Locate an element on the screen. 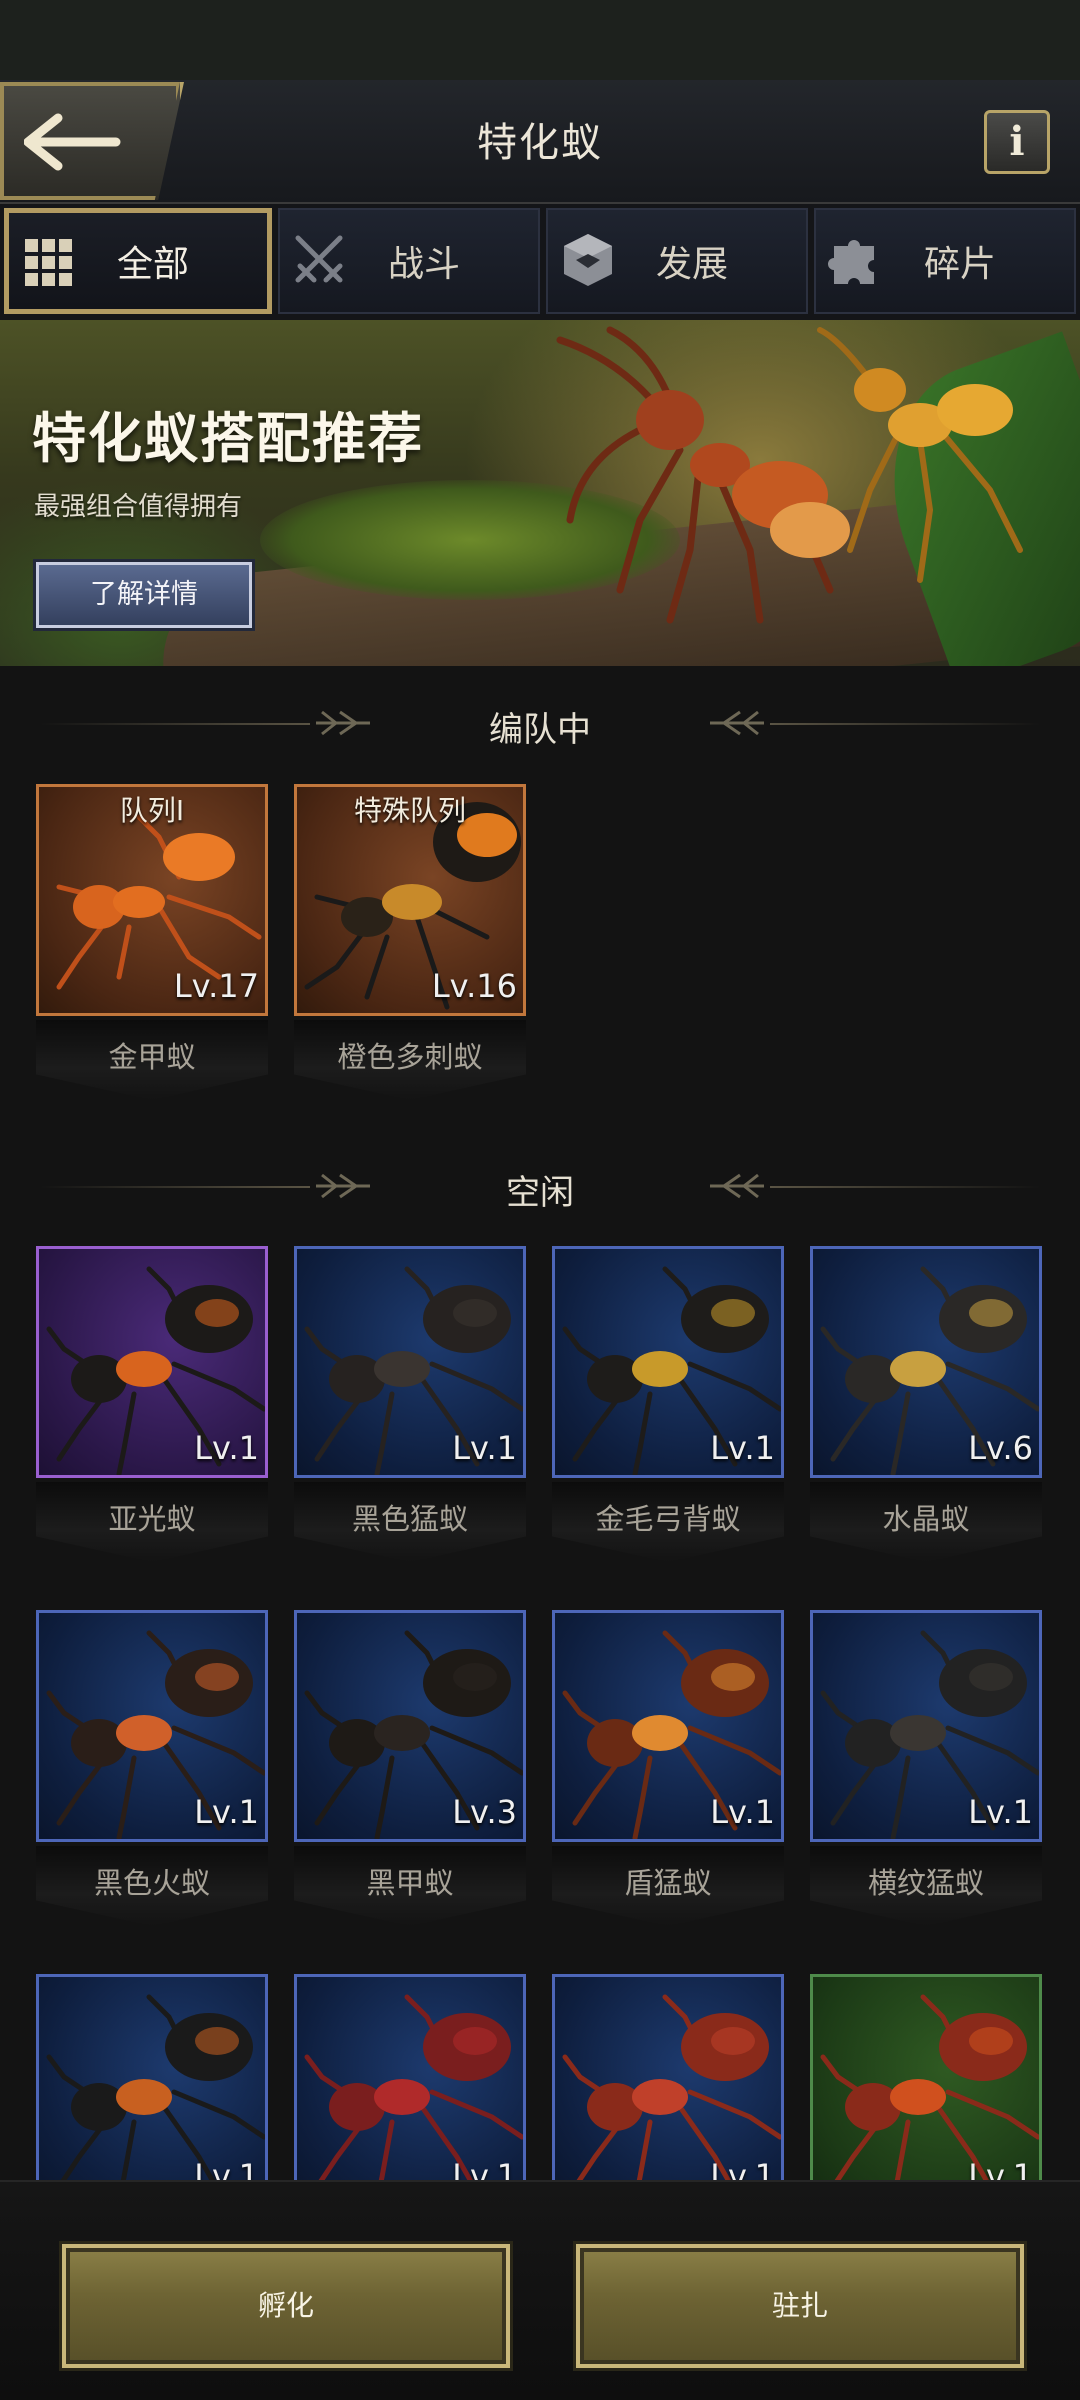 Image resolution: width=1080 pixels, height=2400 pixels. name-plate: 金甲蚁 is located at coordinates (152, 1060).